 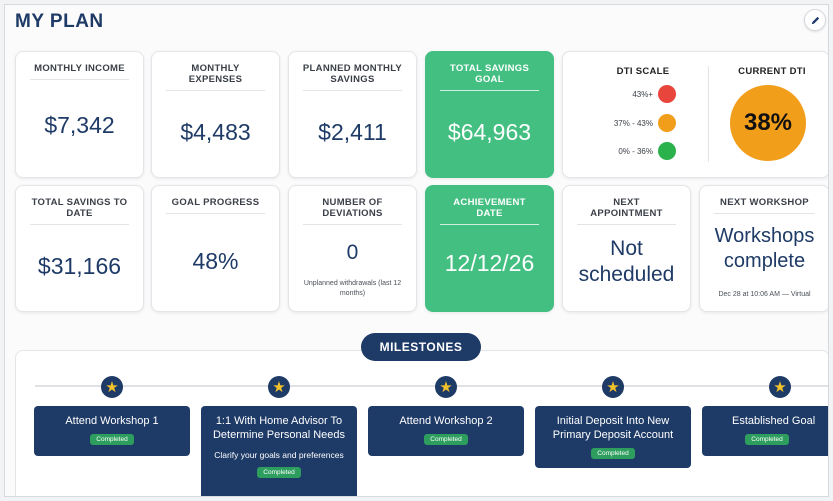 What do you see at coordinates (352, 132) in the screenshot?
I see `card-value: $2,411` at bounding box center [352, 132].